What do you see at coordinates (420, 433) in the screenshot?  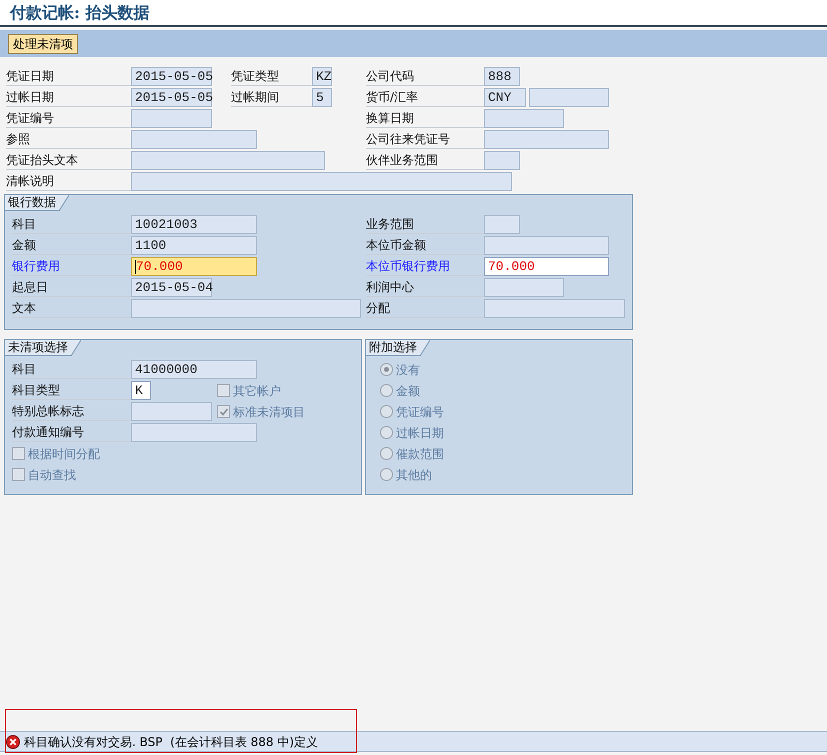 I see `radio-label: 过帐日期` at bounding box center [420, 433].